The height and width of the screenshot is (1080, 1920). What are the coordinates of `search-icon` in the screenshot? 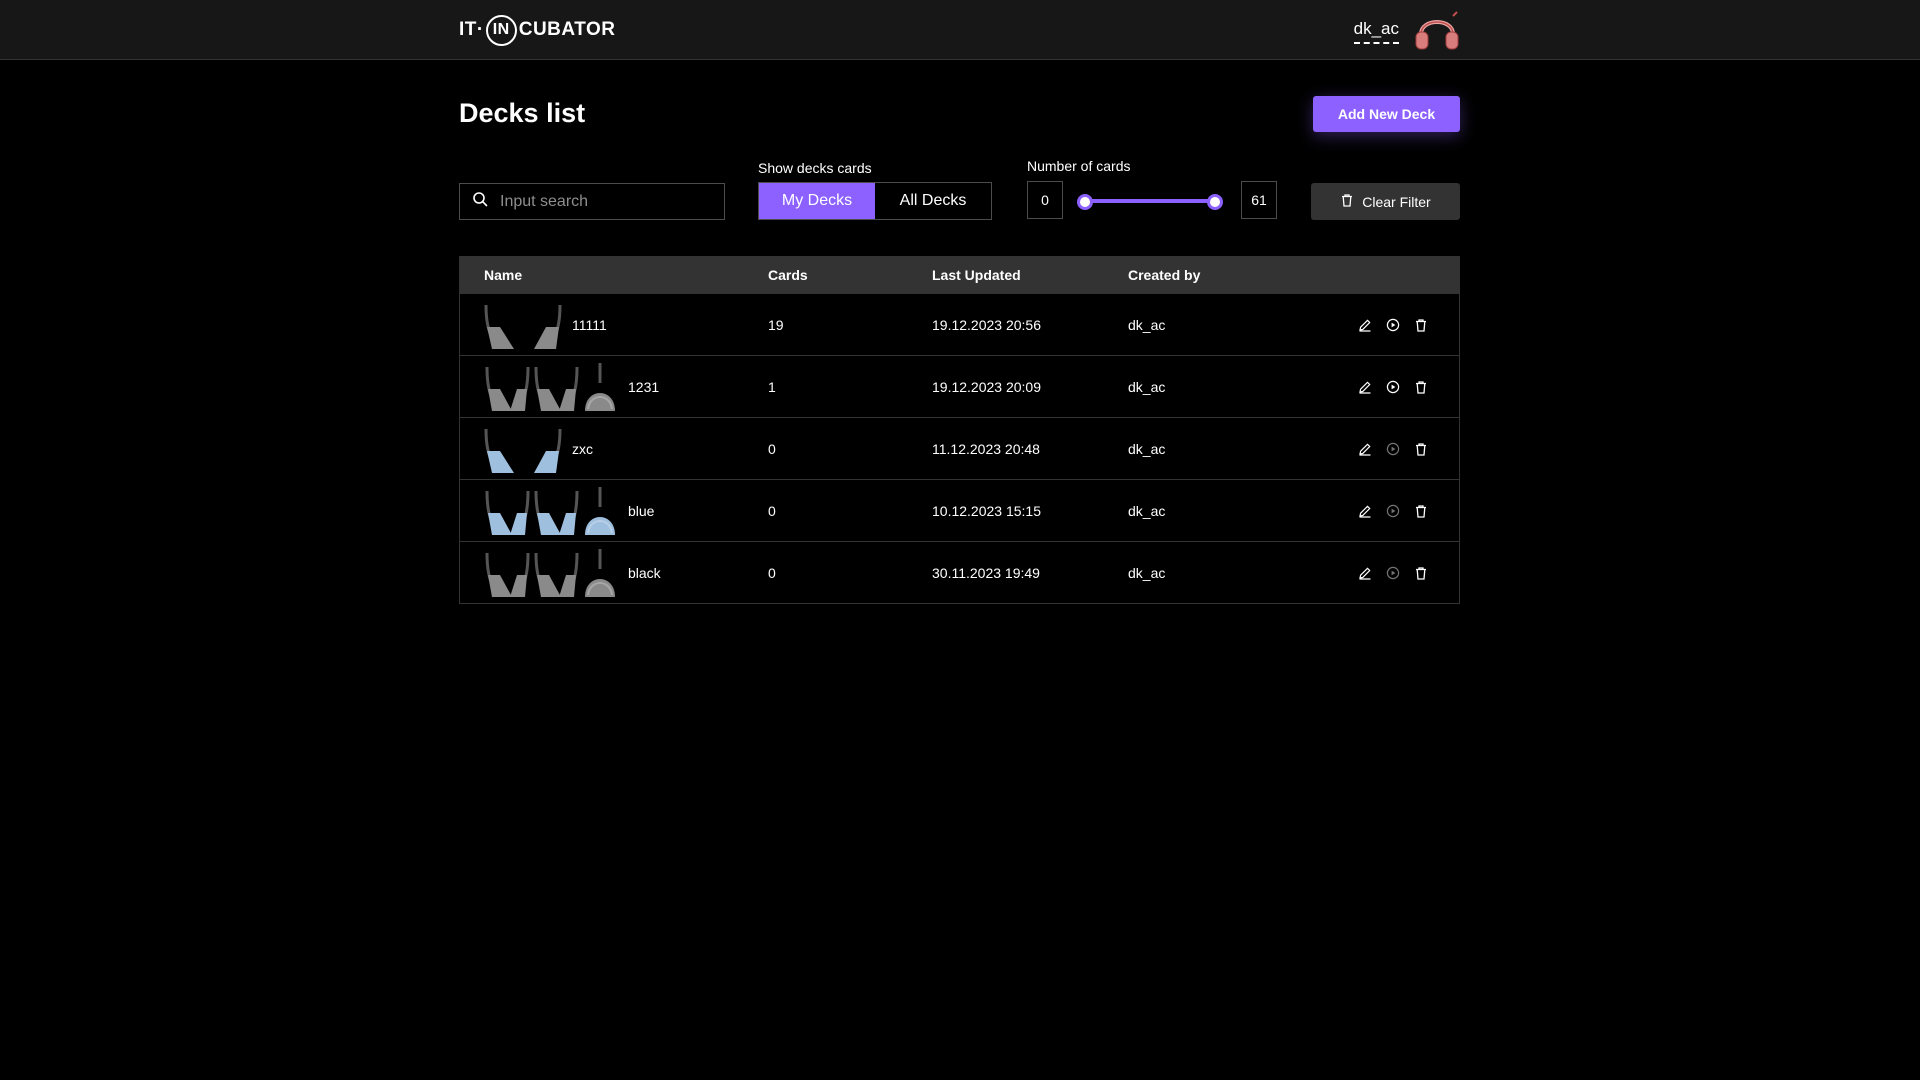 It's located at (480, 201).